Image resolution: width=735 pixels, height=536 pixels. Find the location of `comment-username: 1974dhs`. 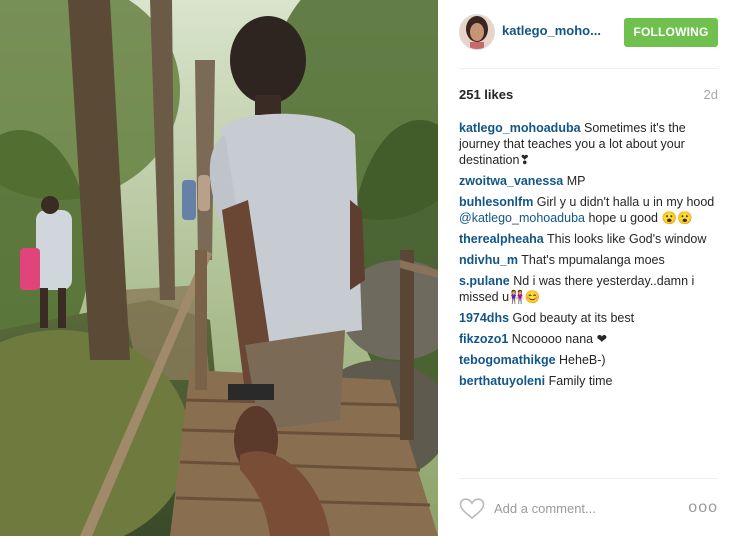

comment-username: 1974dhs is located at coordinates (484, 318).